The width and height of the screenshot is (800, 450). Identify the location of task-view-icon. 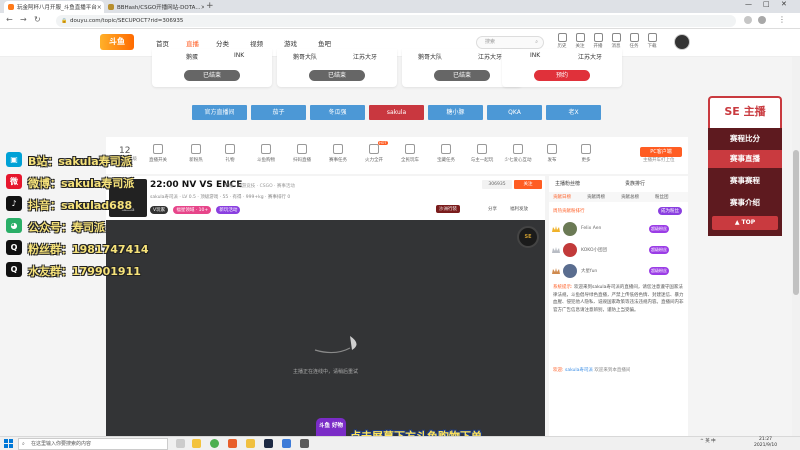
(180, 443).